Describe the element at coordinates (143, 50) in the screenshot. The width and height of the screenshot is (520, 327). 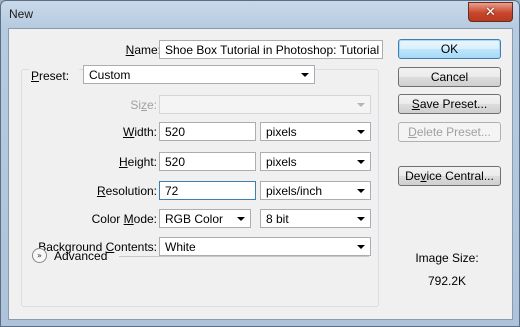
I see `name-label: Name:` at that location.